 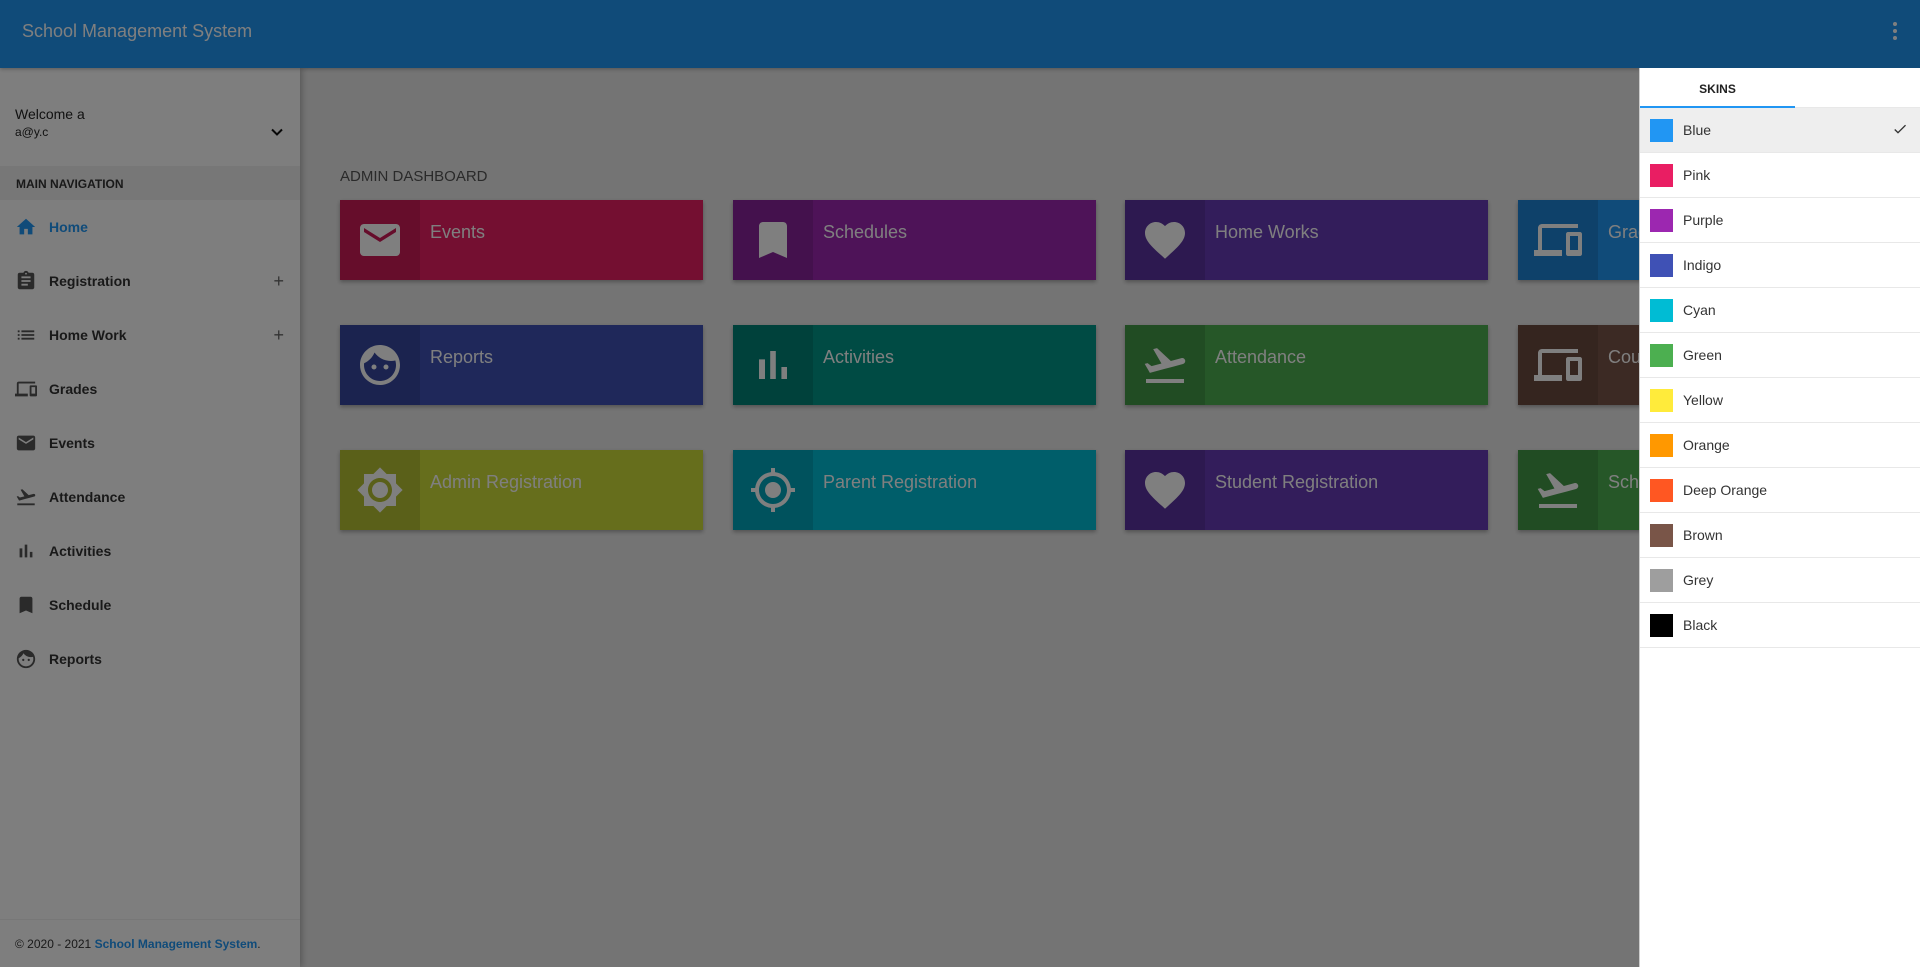 I want to click on skin-name: Indigo, so click(x=1702, y=265).